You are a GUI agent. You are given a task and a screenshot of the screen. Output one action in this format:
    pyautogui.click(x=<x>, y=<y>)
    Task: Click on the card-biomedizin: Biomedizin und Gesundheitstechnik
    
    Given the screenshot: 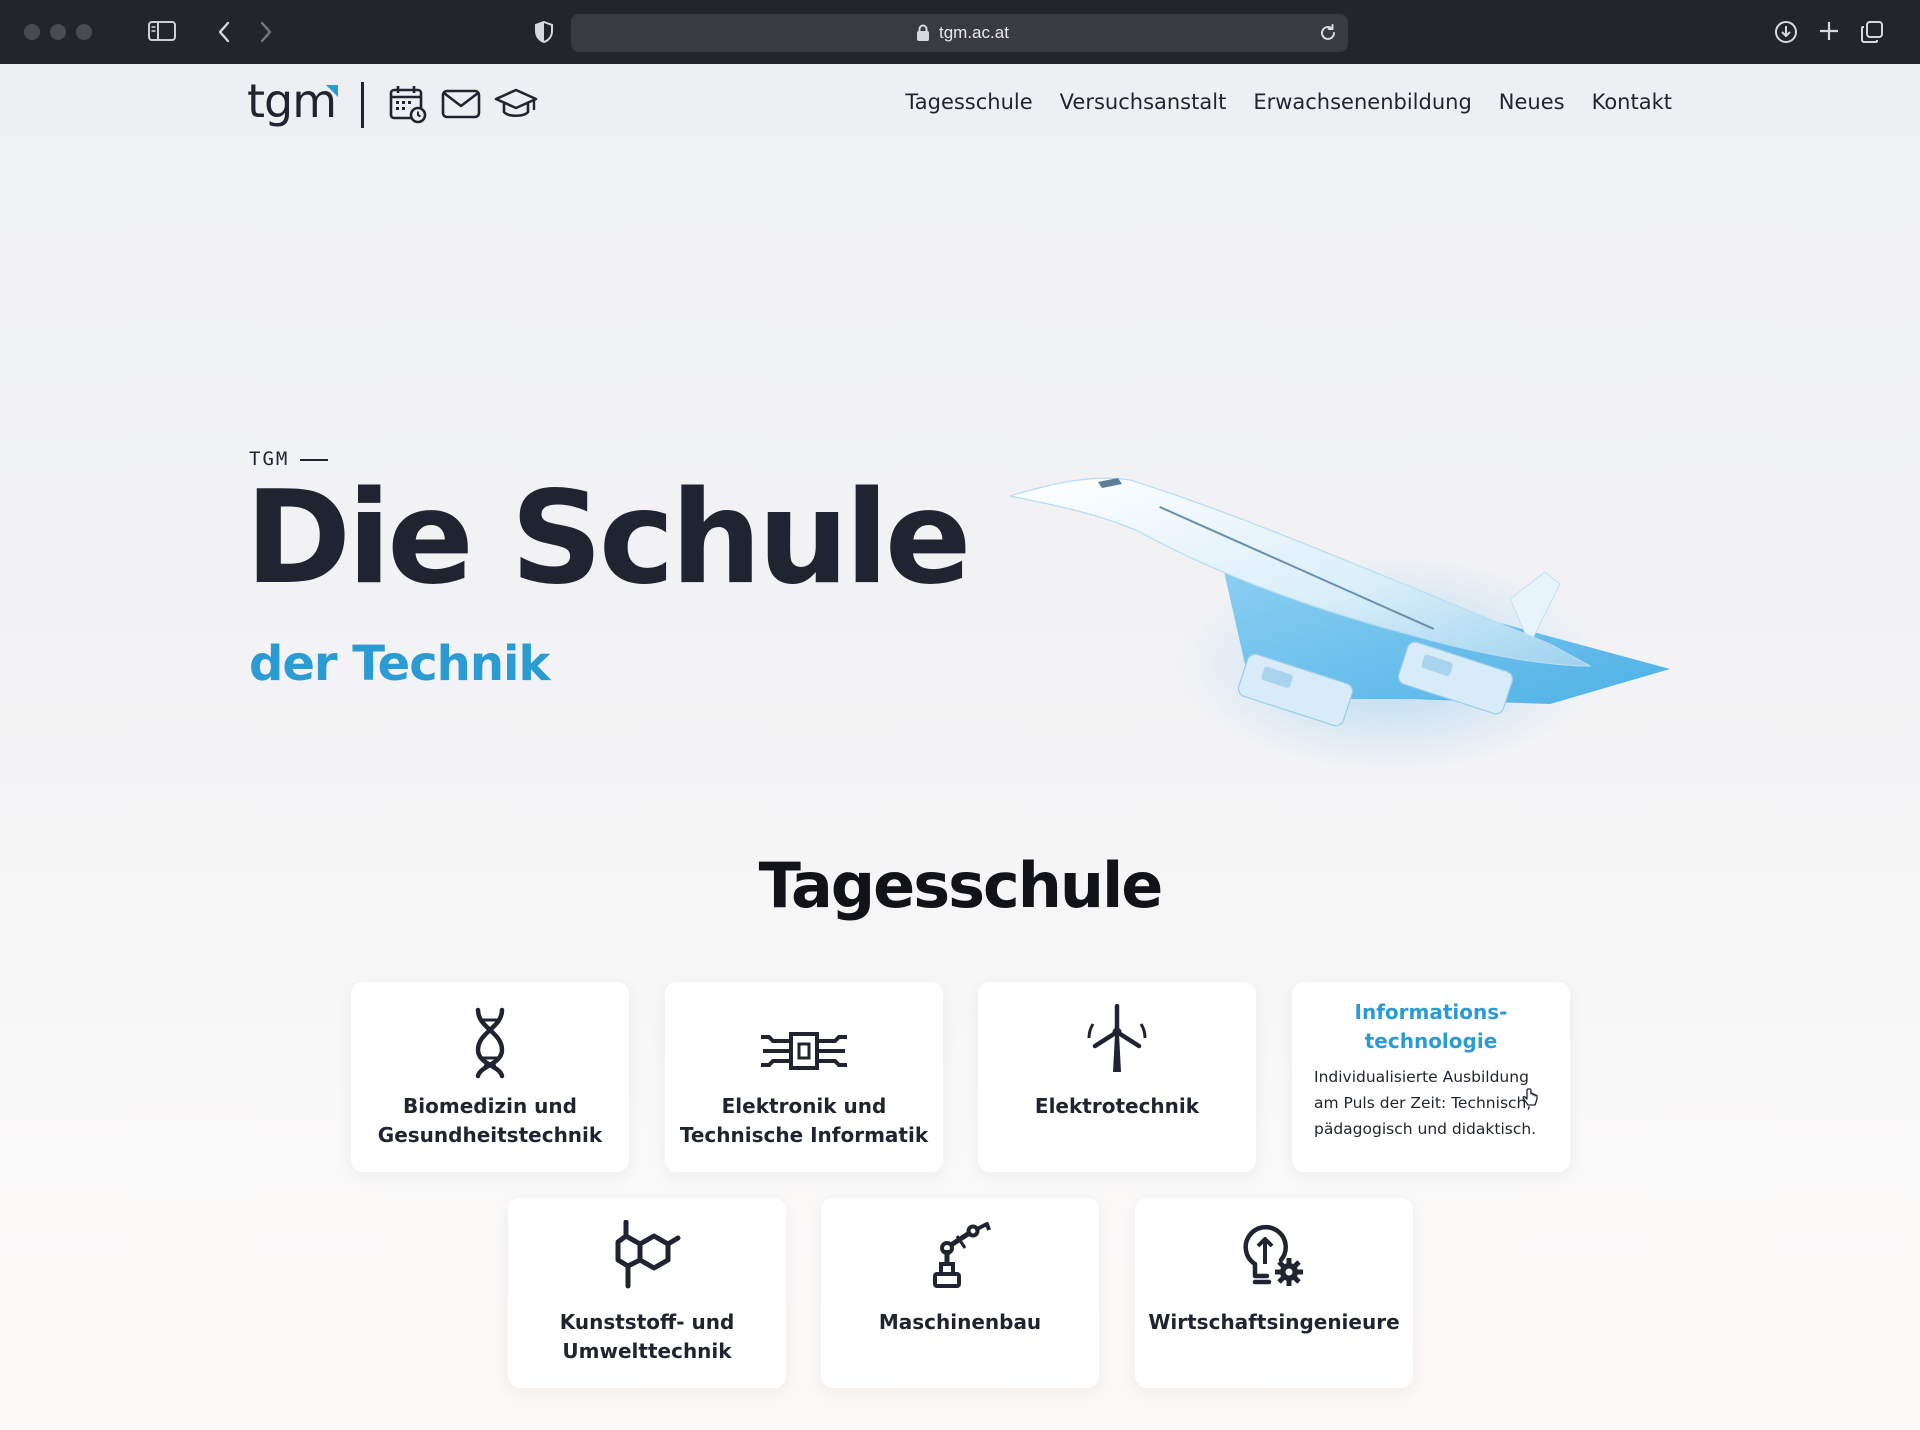 What is the action you would take?
    pyautogui.click(x=490, y=1077)
    